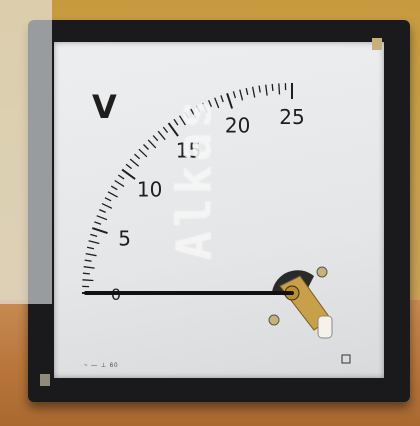 This screenshot has width=420, height=426. Describe the element at coordinates (194, 178) in the screenshot. I see `watermark-text: Alkas` at that location.